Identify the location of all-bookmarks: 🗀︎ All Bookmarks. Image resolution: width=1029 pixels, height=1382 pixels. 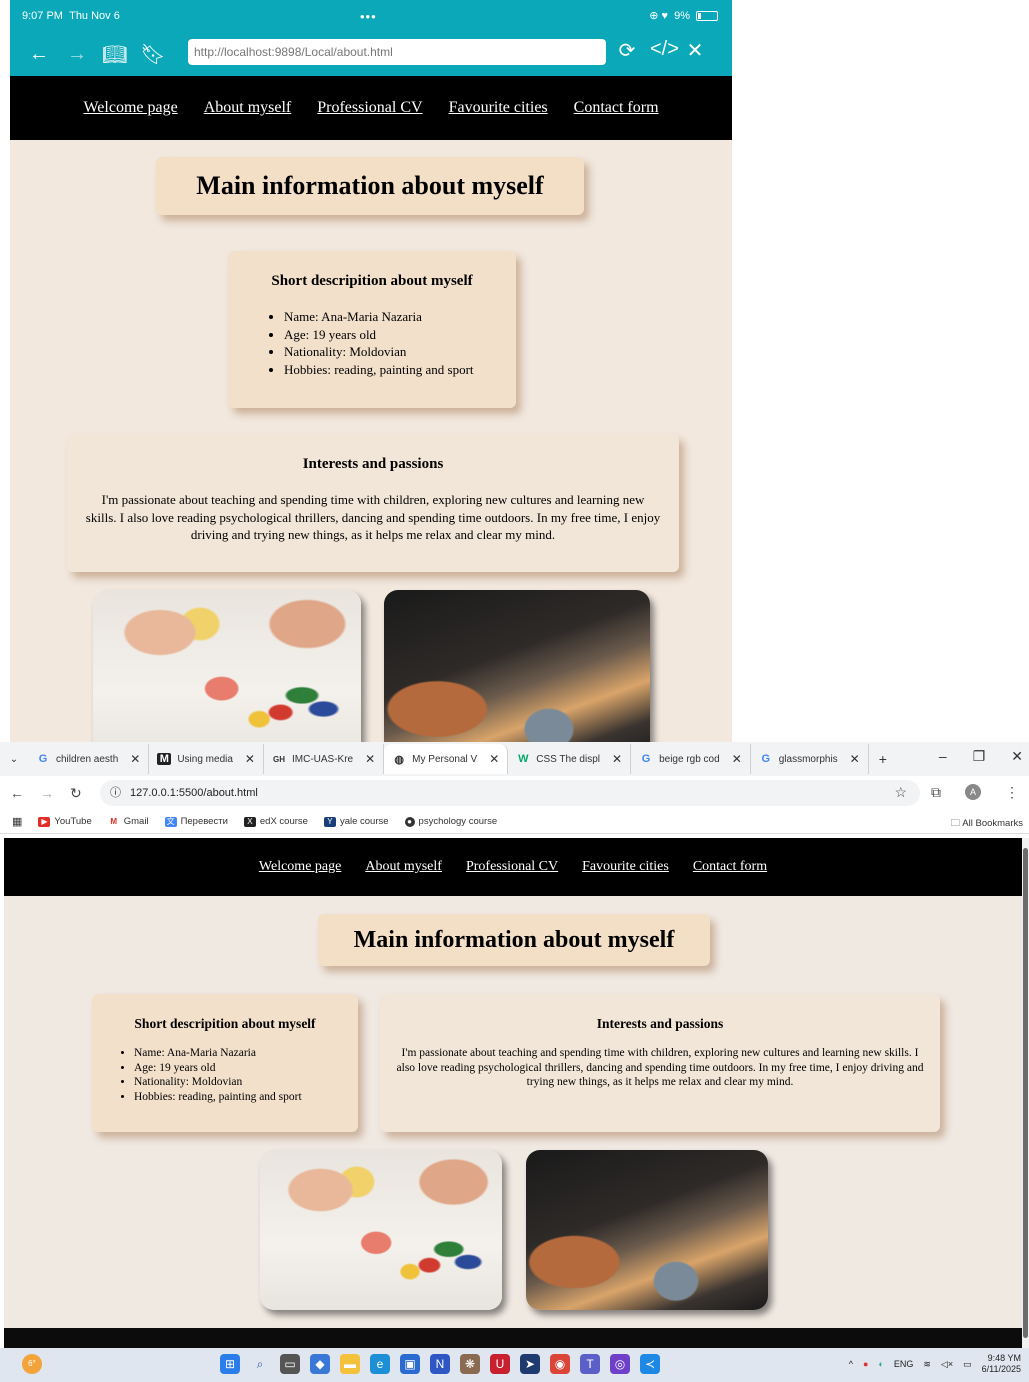
(987, 824).